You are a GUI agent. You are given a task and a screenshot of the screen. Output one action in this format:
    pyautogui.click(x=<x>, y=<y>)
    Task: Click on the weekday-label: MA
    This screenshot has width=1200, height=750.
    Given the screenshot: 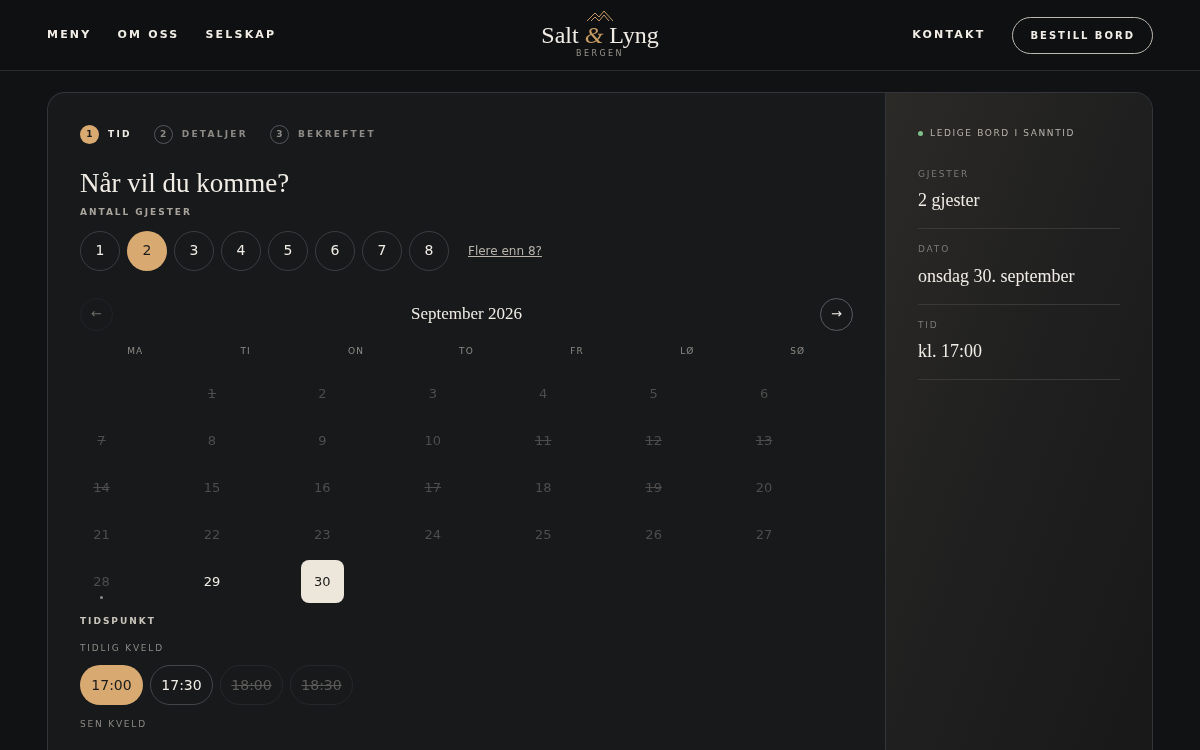 What is the action you would take?
    pyautogui.click(x=135, y=351)
    